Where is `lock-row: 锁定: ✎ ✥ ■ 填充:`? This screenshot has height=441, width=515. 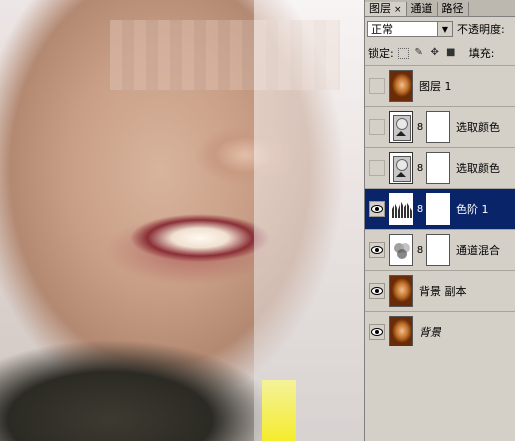
lock-row: 锁定: ✎ ✥ ■ 填充: is located at coordinates (440, 53).